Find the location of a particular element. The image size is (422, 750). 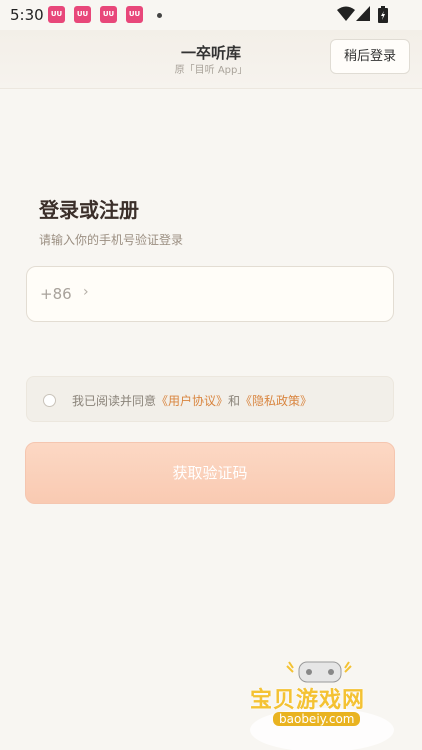

battery-icon is located at coordinates (383, 14).